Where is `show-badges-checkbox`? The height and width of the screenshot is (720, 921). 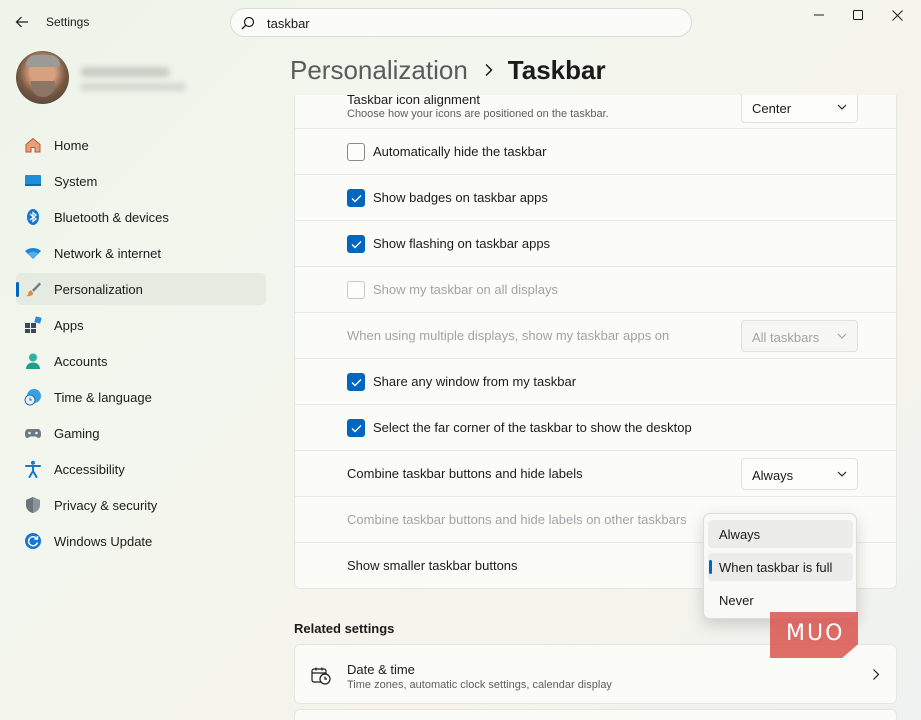
show-badges-checkbox is located at coordinates (356, 198).